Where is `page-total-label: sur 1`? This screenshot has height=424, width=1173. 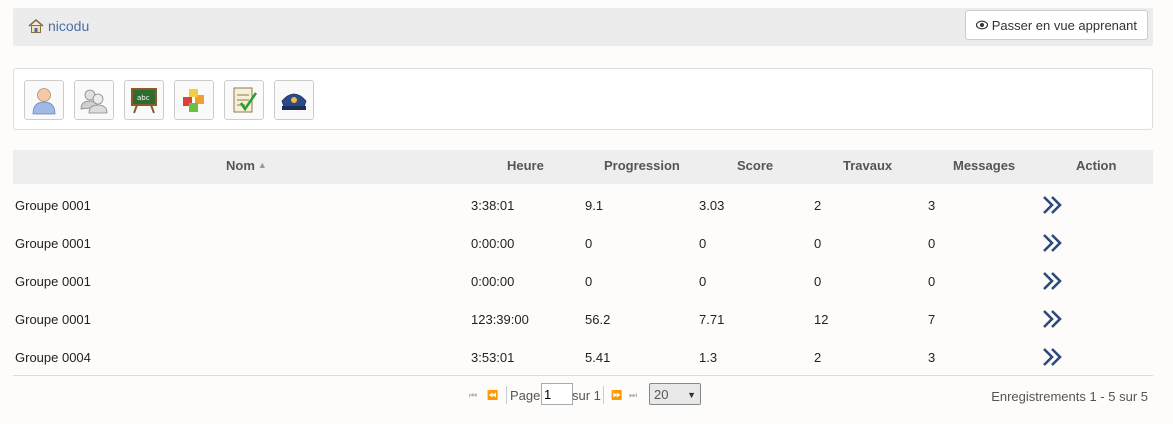 page-total-label: sur 1 is located at coordinates (586, 395).